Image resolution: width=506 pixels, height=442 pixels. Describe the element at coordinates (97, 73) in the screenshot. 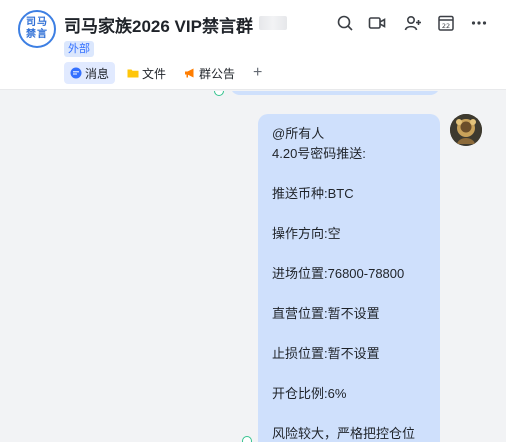

I see `tab-label: 消息` at that location.